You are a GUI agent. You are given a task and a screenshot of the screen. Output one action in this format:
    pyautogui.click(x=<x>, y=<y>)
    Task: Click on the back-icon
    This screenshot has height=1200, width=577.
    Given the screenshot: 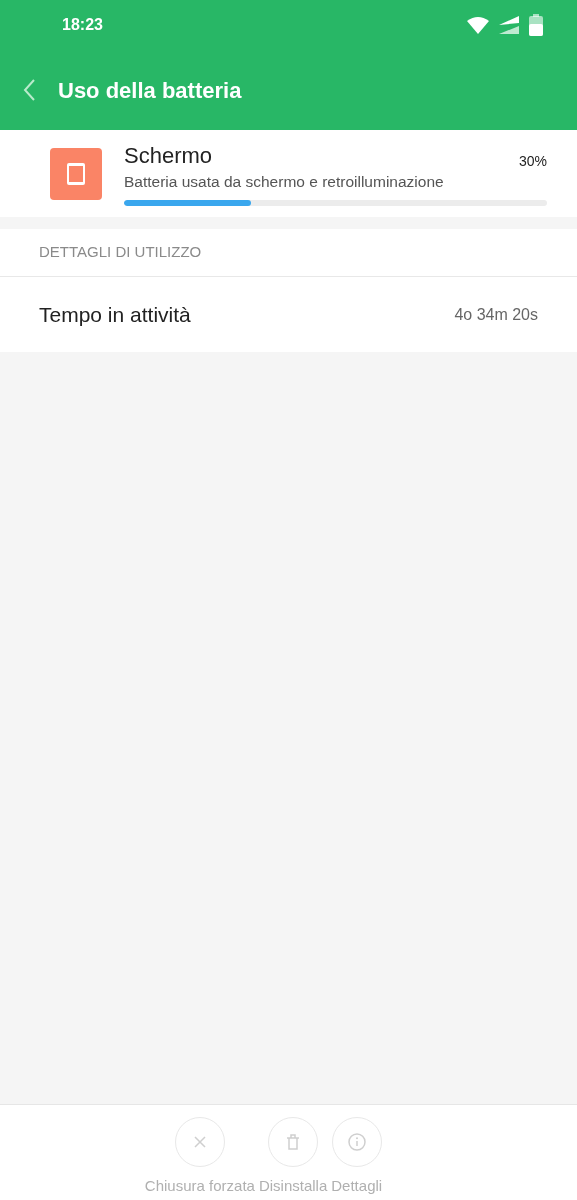 What is the action you would take?
    pyautogui.click(x=29, y=90)
    